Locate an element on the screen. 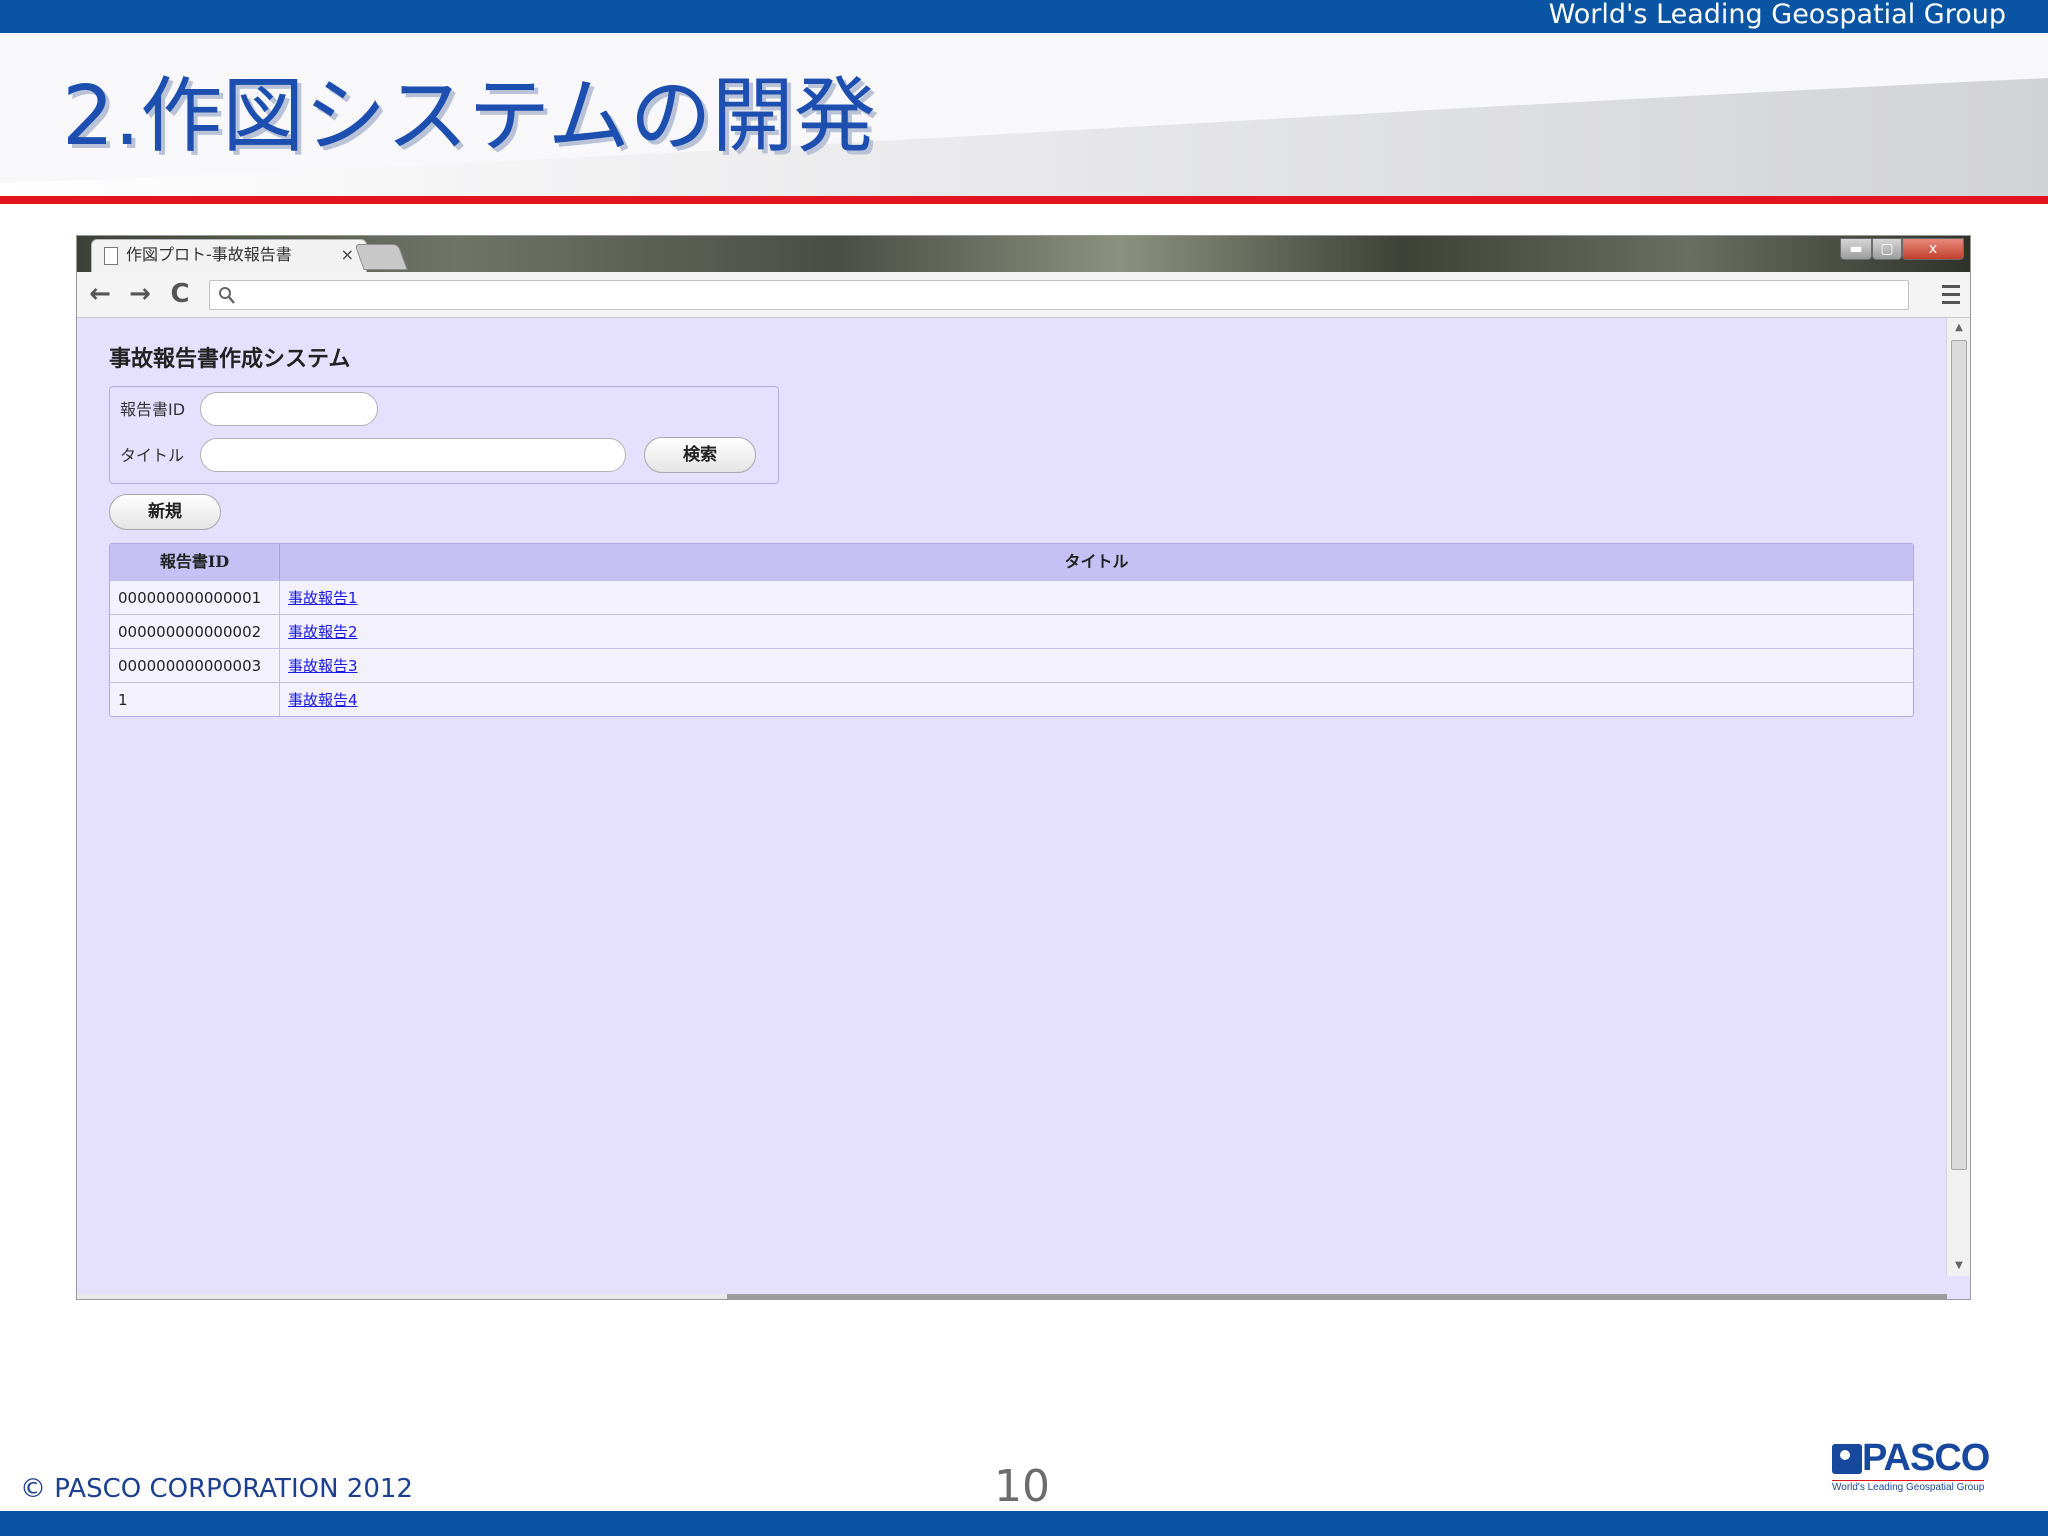 Image resolution: width=2048 pixels, height=1536 pixels. report-id-label: 報告書ID is located at coordinates (153, 409).